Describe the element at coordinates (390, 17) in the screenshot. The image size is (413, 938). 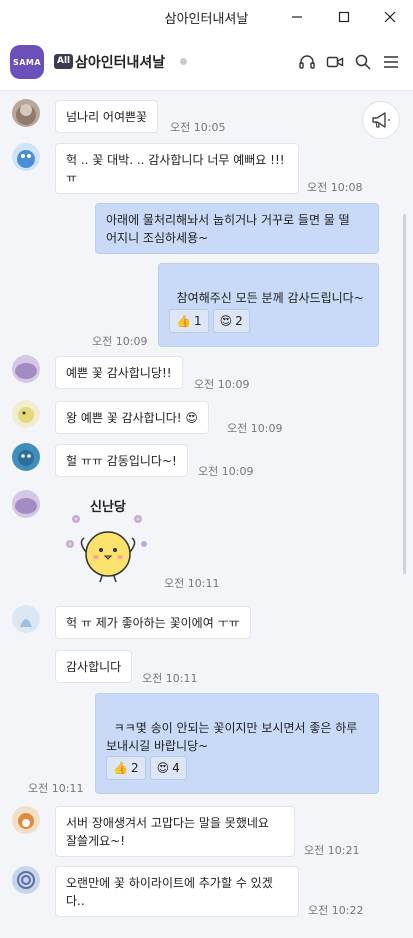
I see `close-icon` at that location.